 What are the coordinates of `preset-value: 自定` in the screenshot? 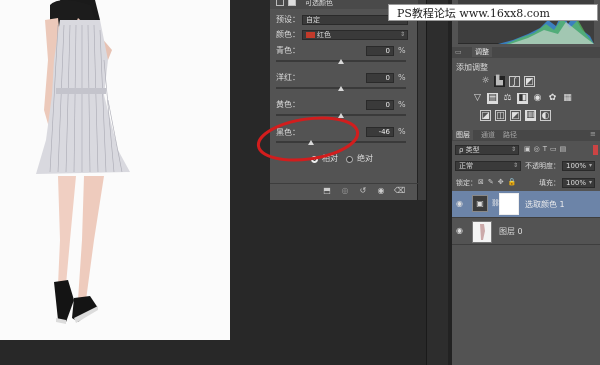 It's located at (313, 20).